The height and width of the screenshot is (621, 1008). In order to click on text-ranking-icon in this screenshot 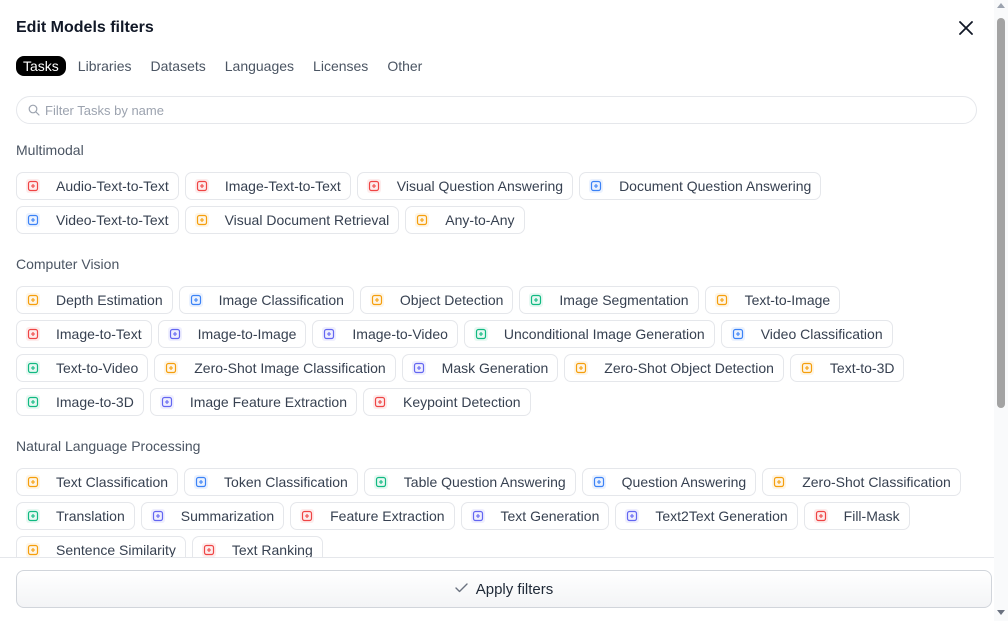, I will do `click(208, 550)`.